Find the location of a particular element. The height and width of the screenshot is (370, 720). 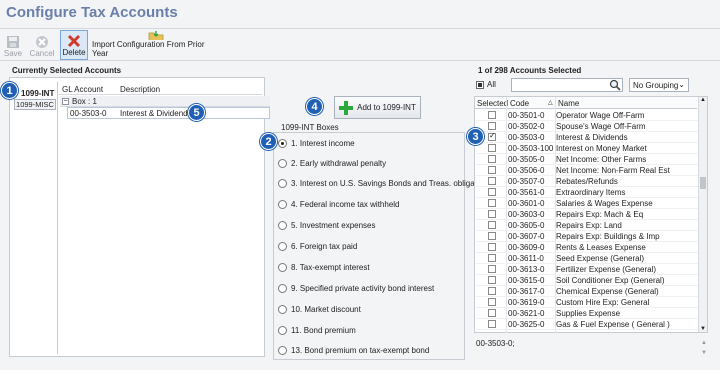

box-option-6: 6. Foreign tax paid is located at coordinates (317, 246).